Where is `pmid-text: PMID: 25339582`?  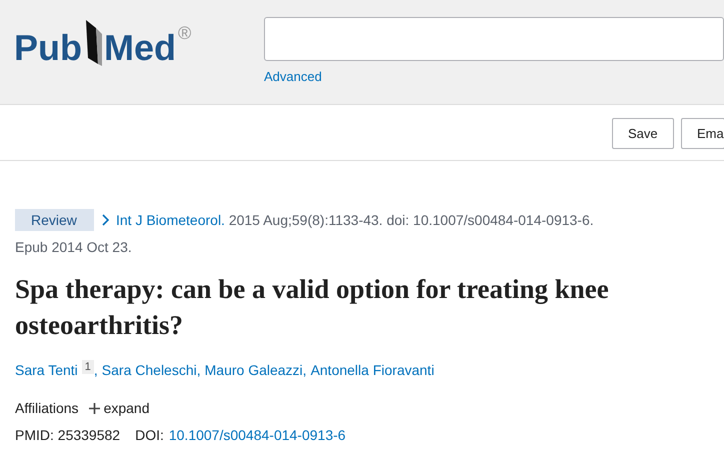 pmid-text: PMID: 25339582 is located at coordinates (67, 435).